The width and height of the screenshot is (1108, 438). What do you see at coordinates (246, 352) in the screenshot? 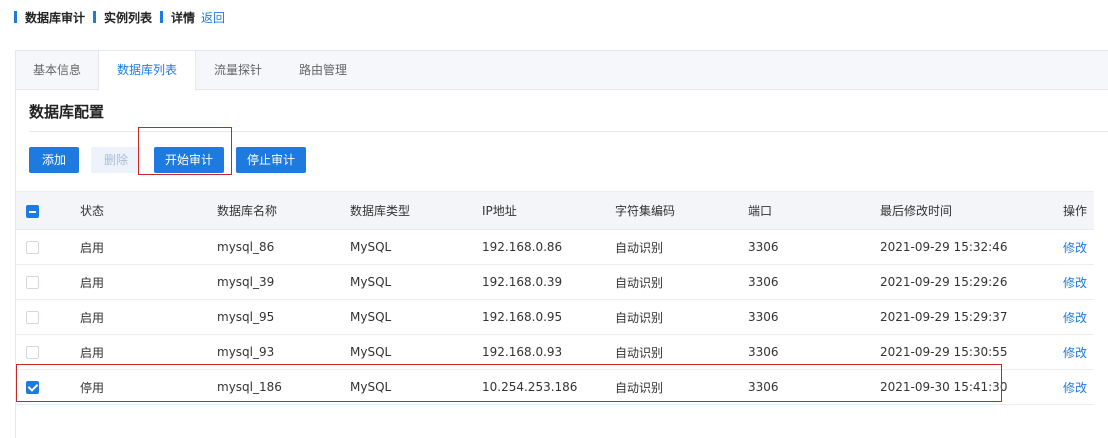
I see `cell-name: mysql_93` at bounding box center [246, 352].